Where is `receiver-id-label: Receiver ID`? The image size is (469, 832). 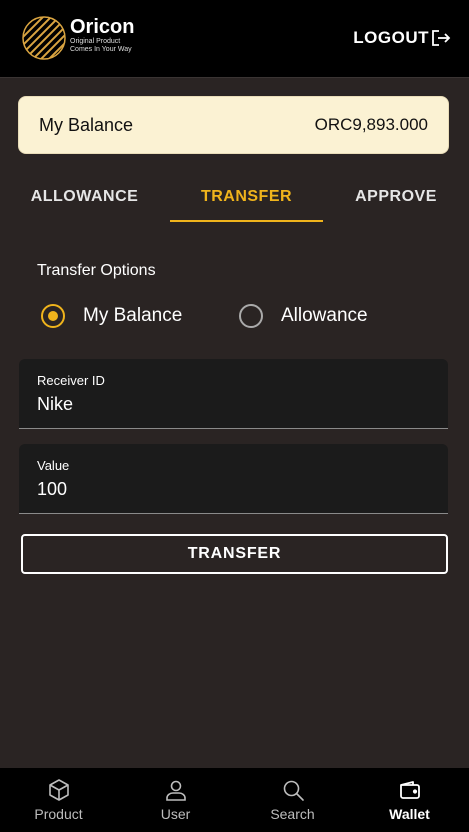
receiver-id-label: Receiver ID is located at coordinates (71, 380).